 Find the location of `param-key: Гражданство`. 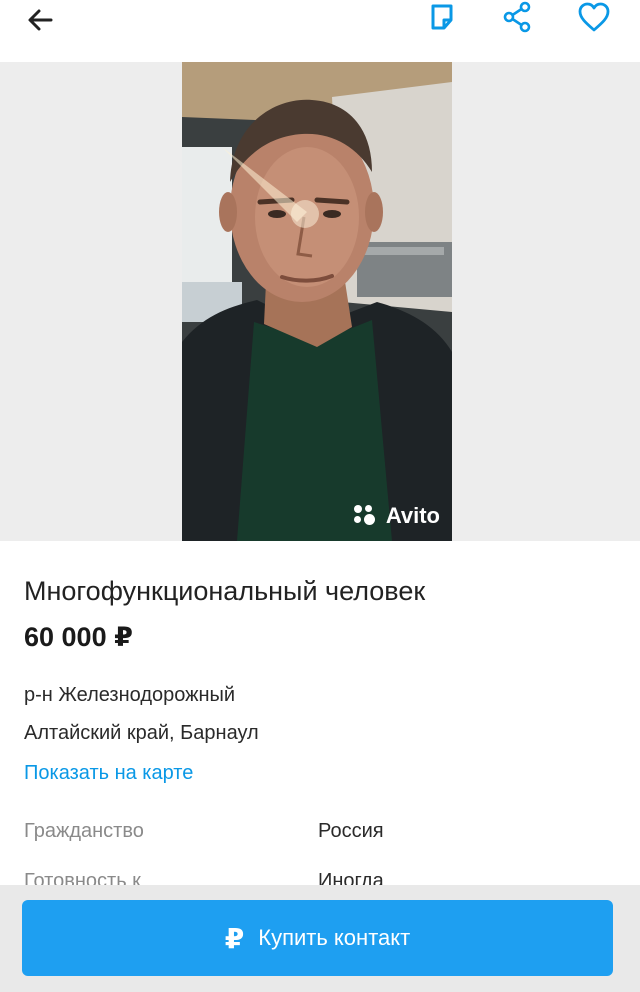

param-key: Гражданство is located at coordinates (84, 831).